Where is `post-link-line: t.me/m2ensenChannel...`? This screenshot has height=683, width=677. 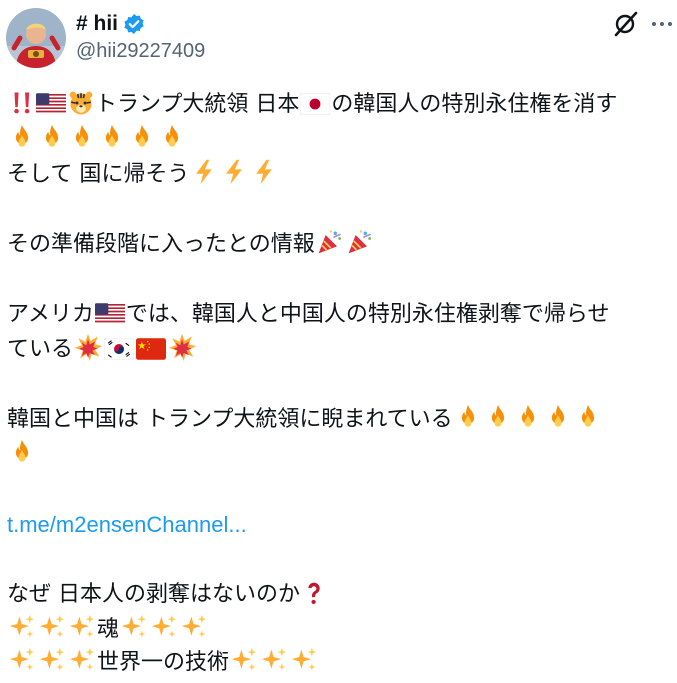
post-link-line: t.me/m2ensenChannel... is located at coordinates (127, 525).